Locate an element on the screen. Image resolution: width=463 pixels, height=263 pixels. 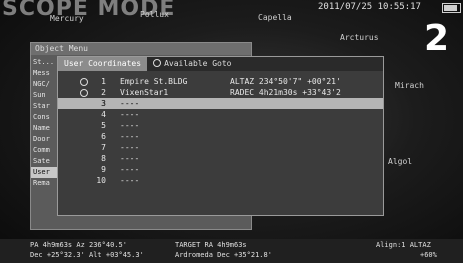
coord-row: 2 VixenStar1 RADEC 4h21m30s +33°43'2 is located at coordinates (220, 92).